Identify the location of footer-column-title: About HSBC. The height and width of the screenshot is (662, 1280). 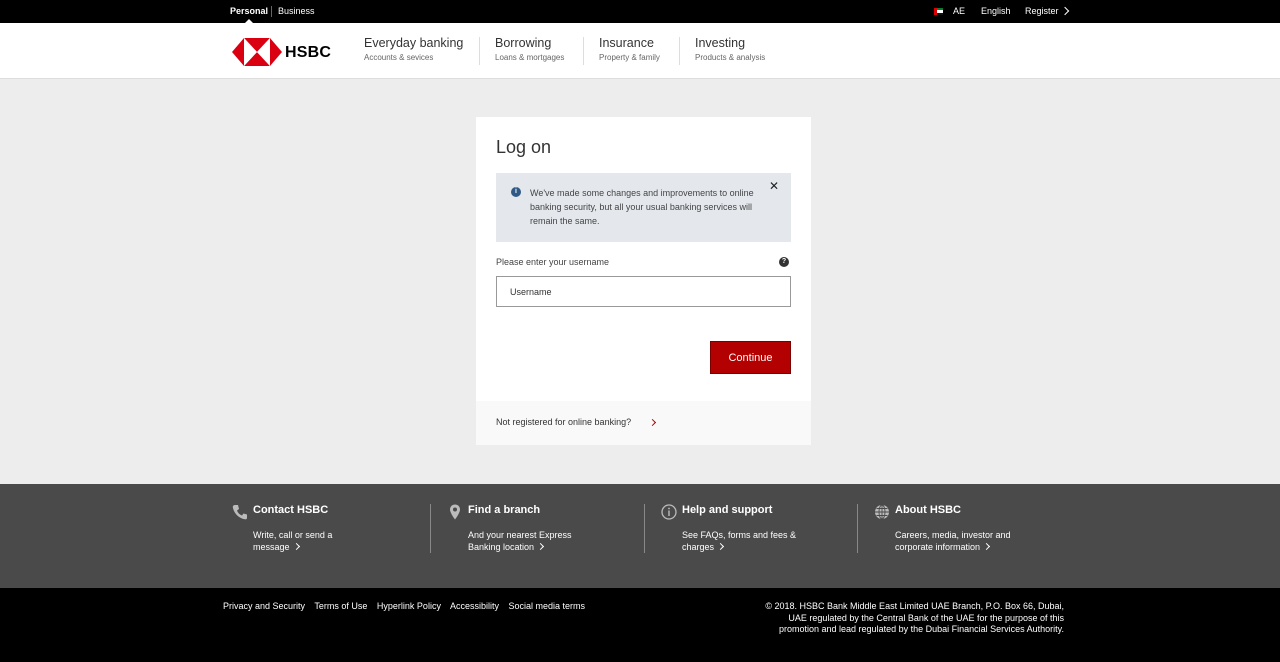
(928, 510).